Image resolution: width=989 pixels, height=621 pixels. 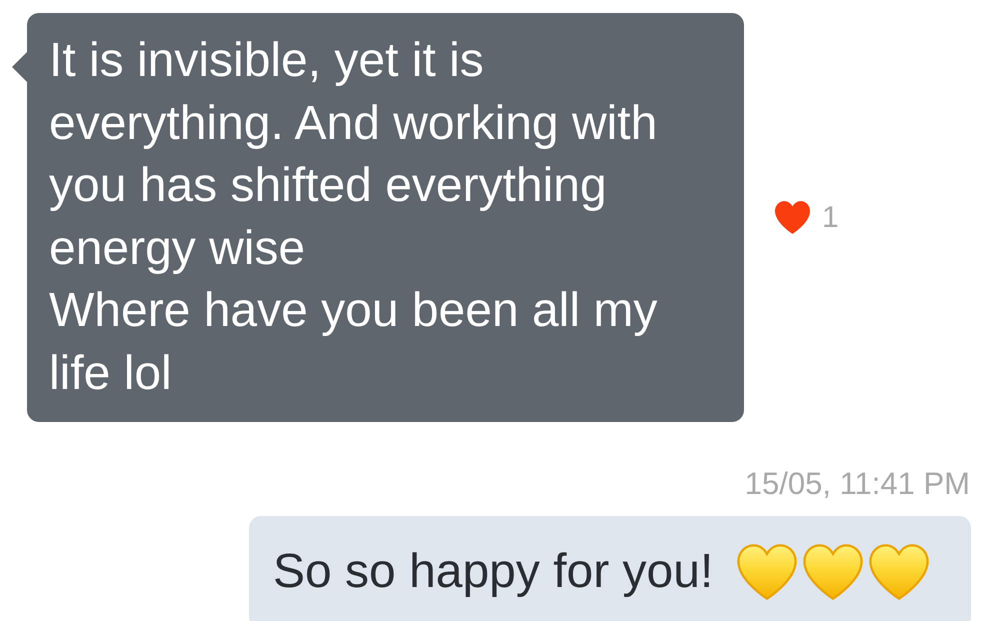 What do you see at coordinates (493, 572) in the screenshot?
I see `message-text: So so happy for you!` at bounding box center [493, 572].